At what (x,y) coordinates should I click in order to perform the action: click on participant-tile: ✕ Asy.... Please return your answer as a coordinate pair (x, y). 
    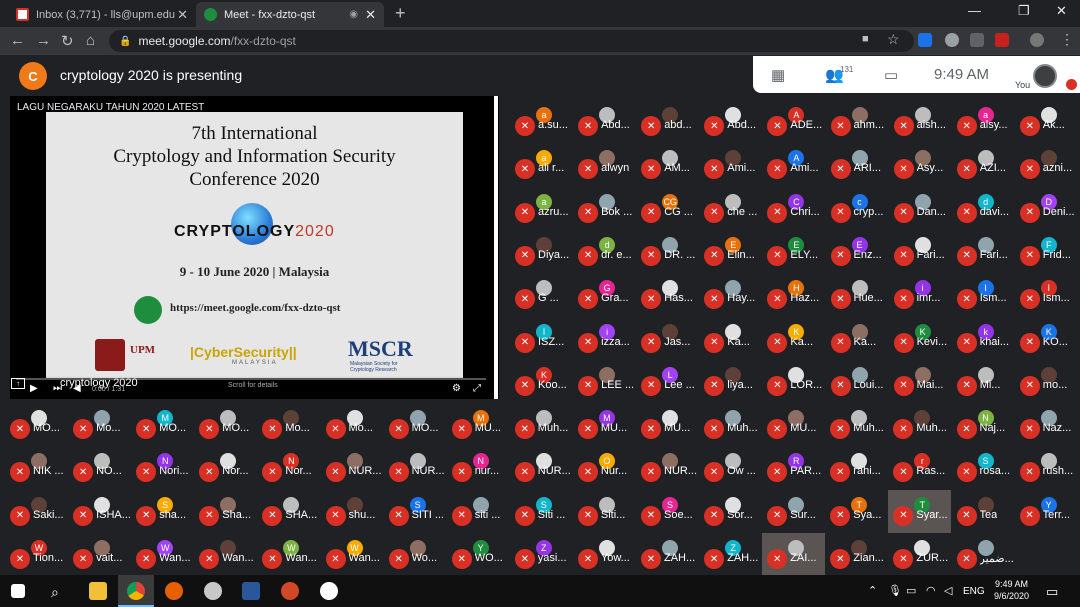
    Looking at the image, I should click on (920, 165).